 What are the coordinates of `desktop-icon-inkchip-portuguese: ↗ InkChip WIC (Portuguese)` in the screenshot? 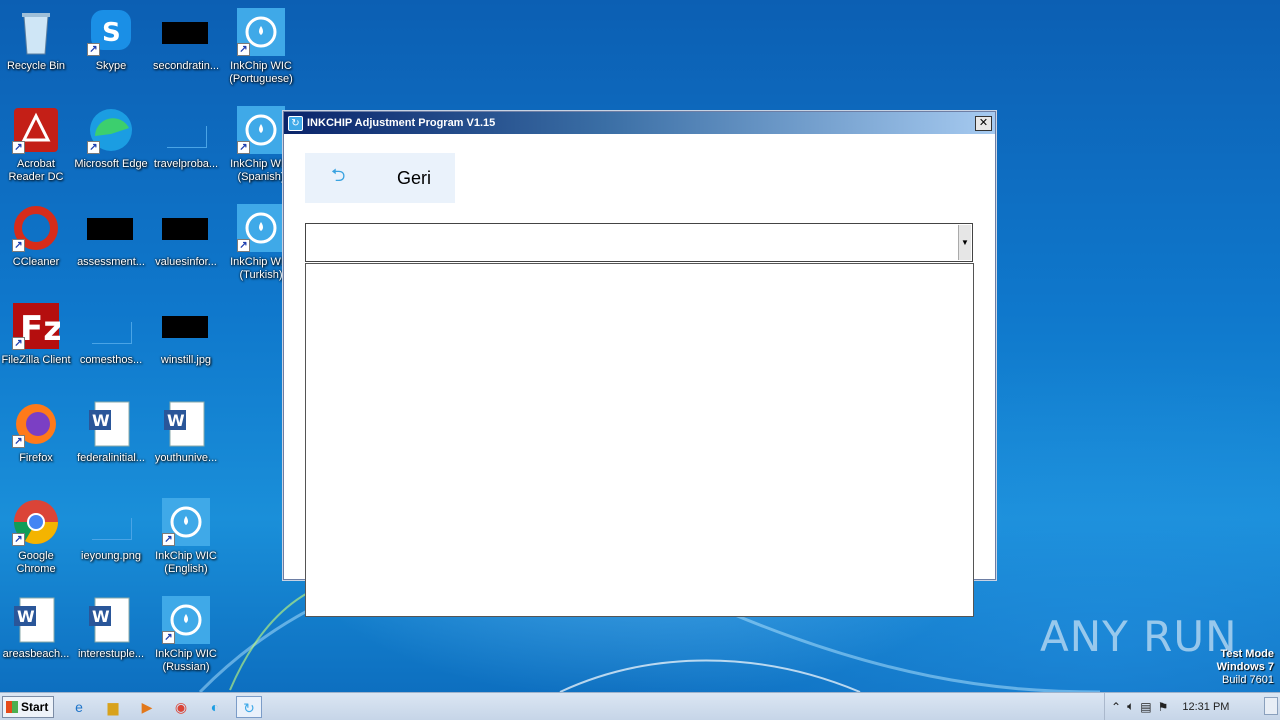 It's located at (261, 47).